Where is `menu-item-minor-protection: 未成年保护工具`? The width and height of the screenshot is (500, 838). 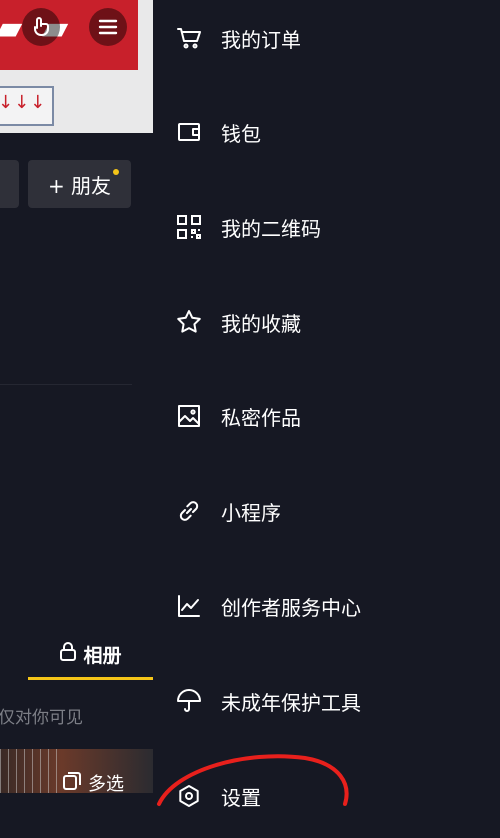
menu-item-minor-protection: 未成年保护工具 is located at coordinates (335, 701).